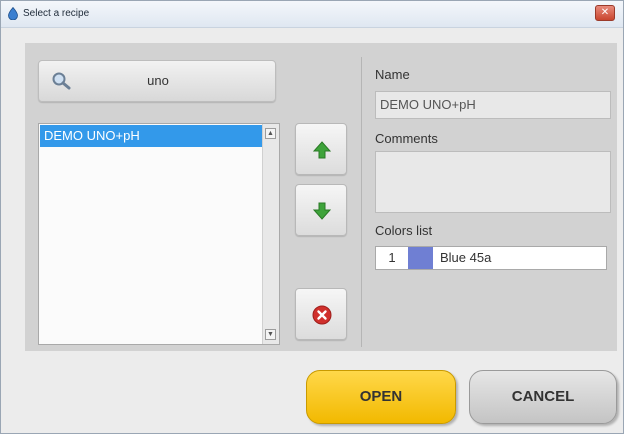  Describe the element at coordinates (312, 14) in the screenshot. I see `title-bar: Select a recipe ✕` at that location.